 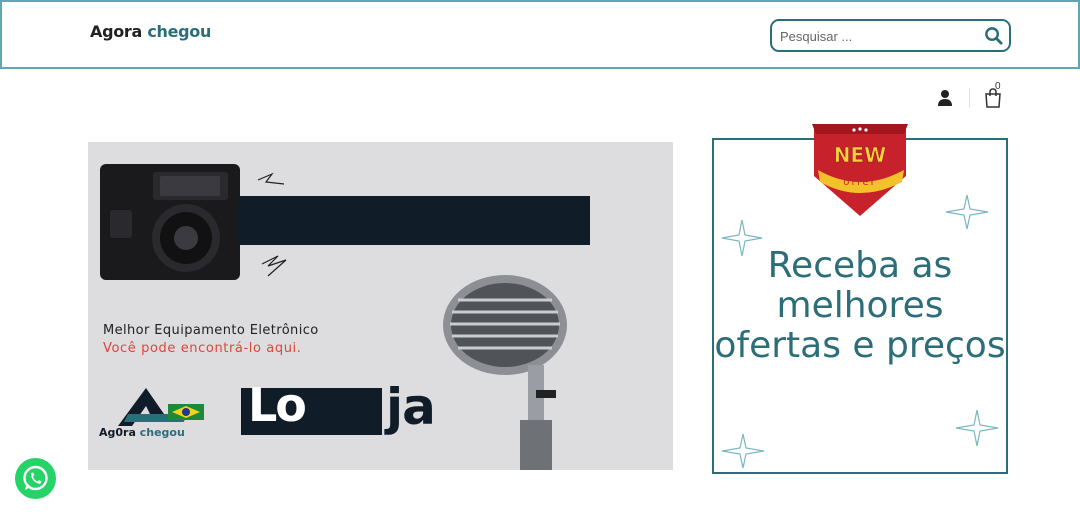 I want to click on brand-logo: Agora chegou, so click(x=150, y=31).